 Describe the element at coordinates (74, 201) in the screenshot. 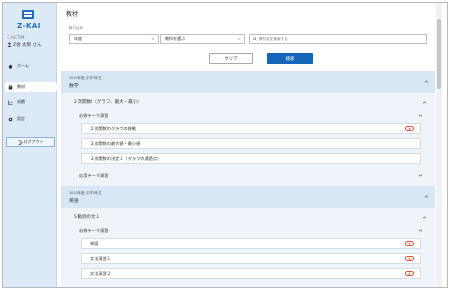

I see `subject-name: 英語` at that location.